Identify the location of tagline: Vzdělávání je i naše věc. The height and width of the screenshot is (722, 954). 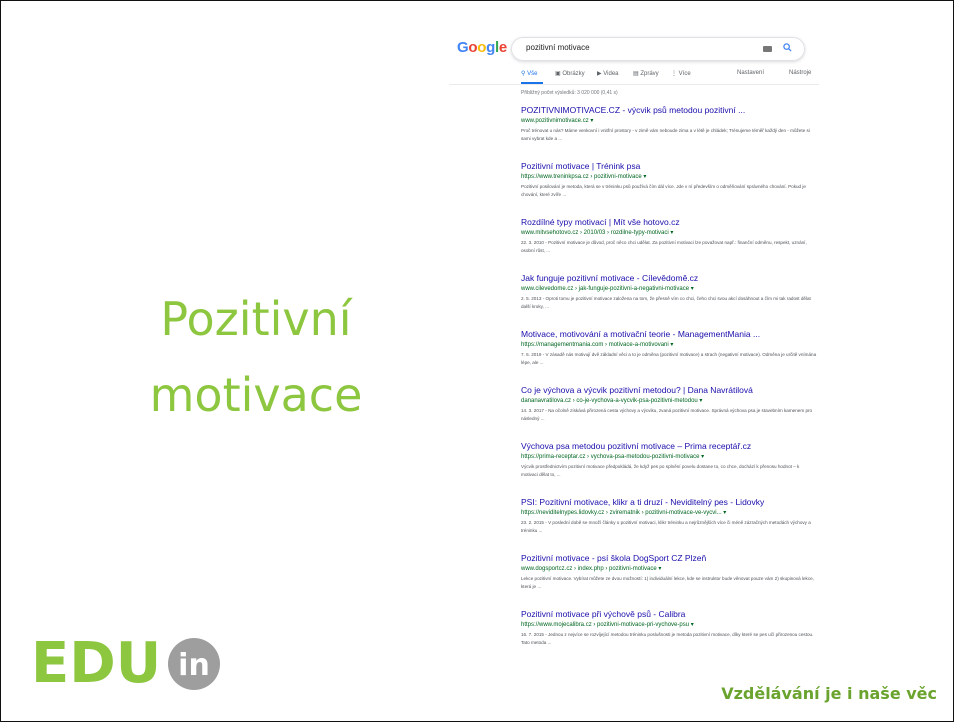
(829, 693).